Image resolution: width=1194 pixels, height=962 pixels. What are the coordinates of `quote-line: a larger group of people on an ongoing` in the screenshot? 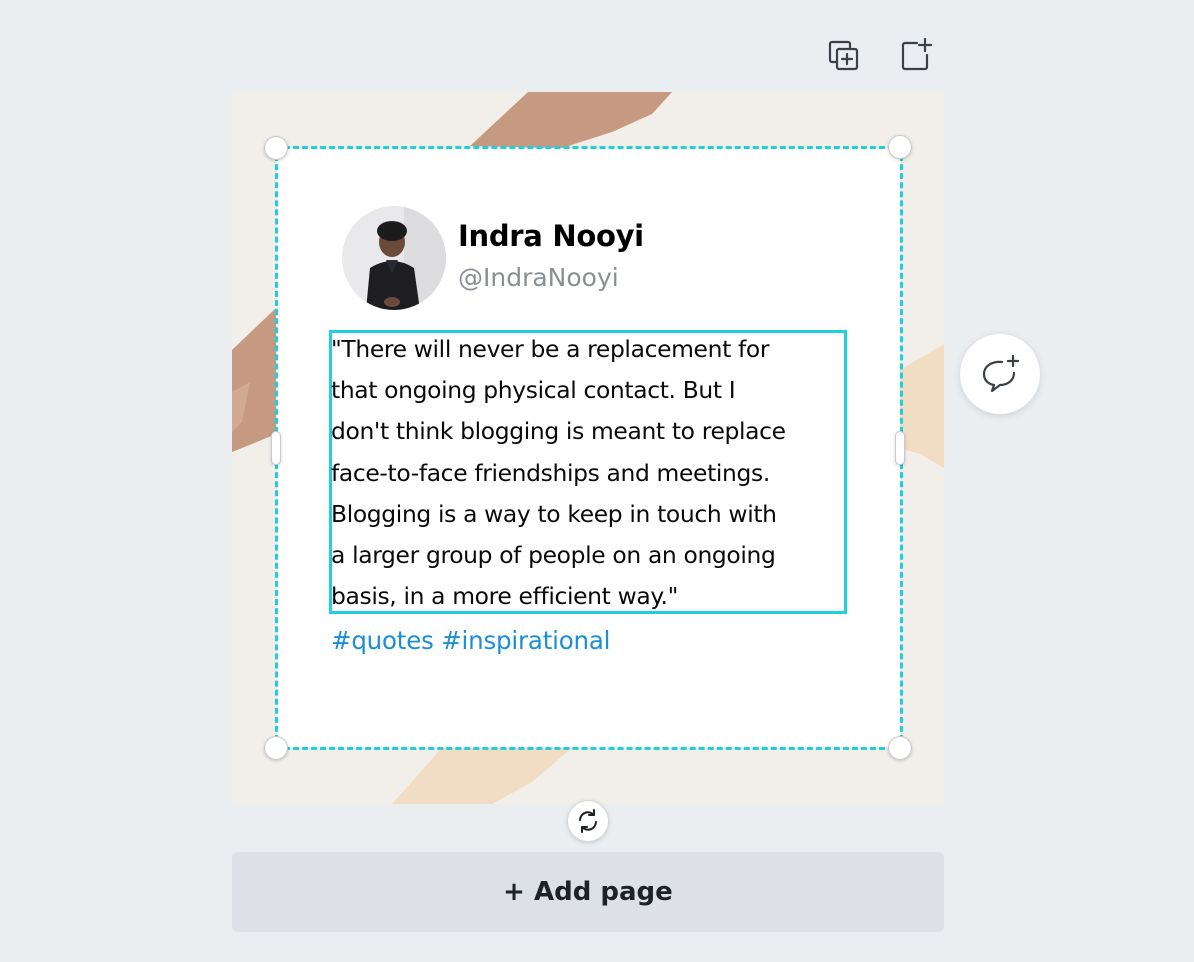 It's located at (553, 555).